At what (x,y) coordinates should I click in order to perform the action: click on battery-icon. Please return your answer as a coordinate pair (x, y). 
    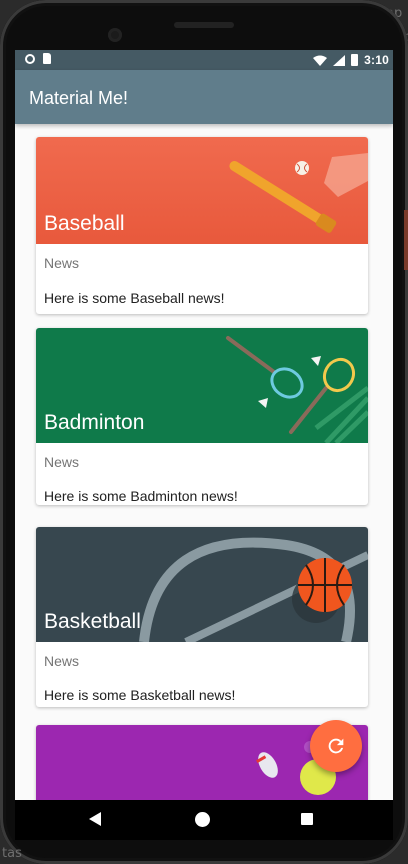
    Looking at the image, I should click on (355, 60).